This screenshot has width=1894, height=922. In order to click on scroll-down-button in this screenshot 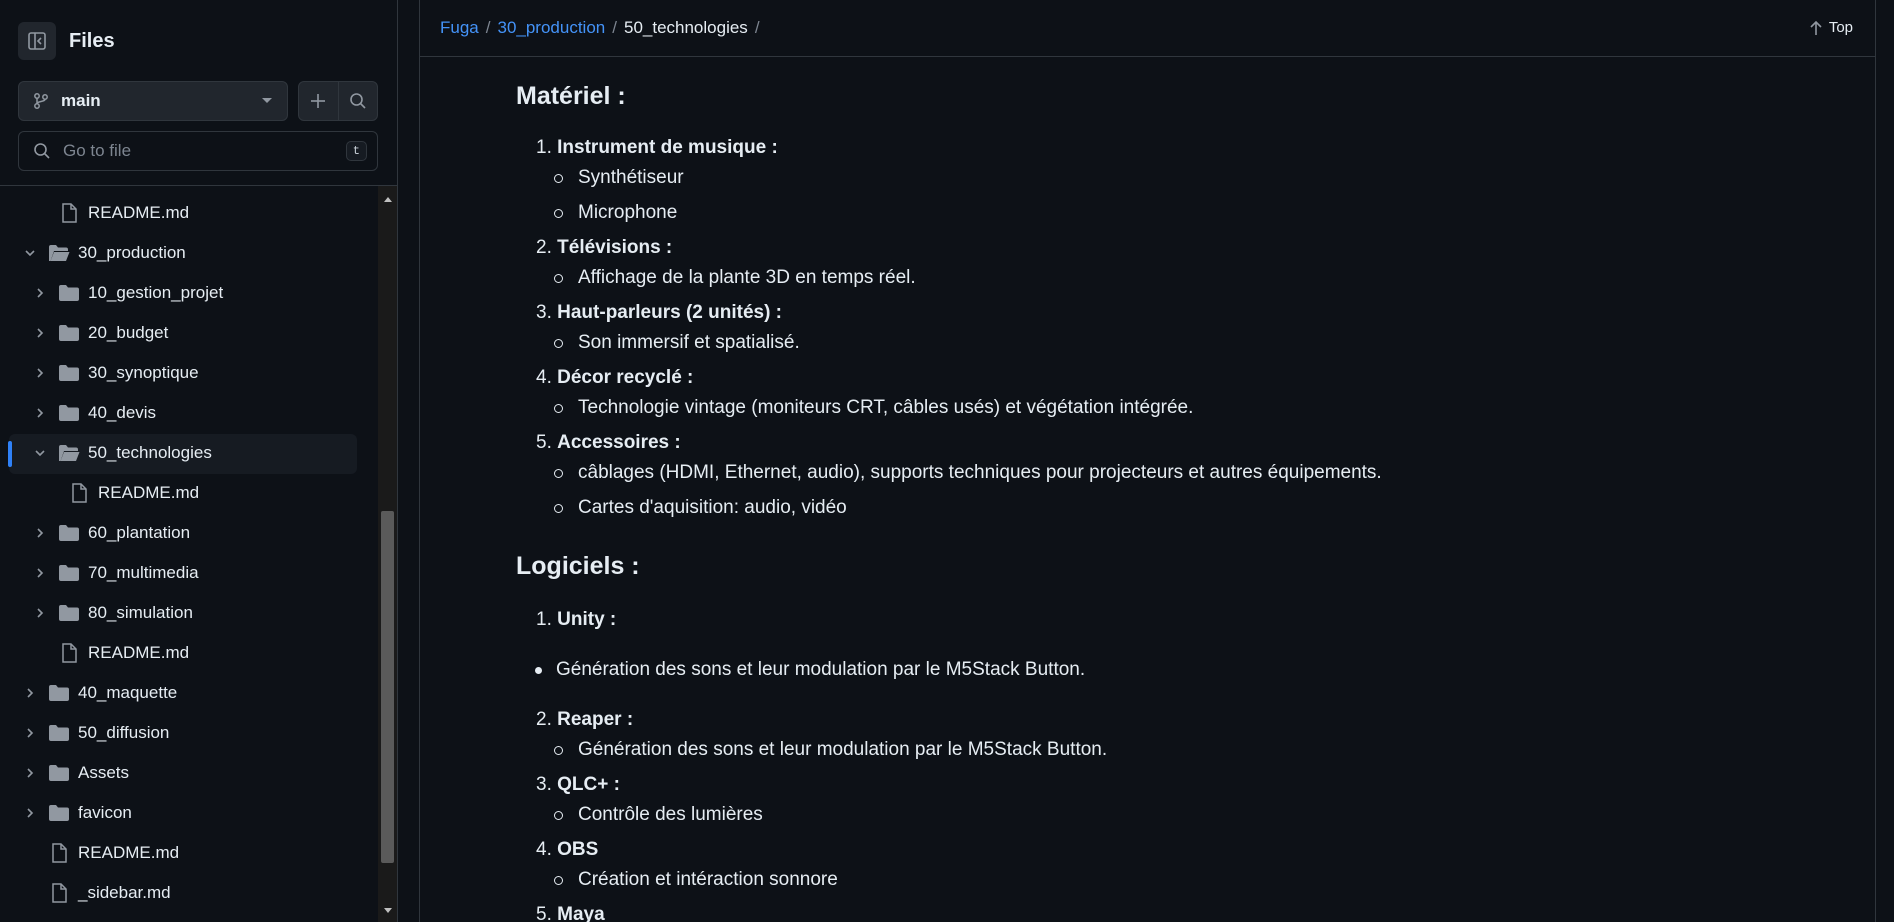, I will do `click(387, 911)`.